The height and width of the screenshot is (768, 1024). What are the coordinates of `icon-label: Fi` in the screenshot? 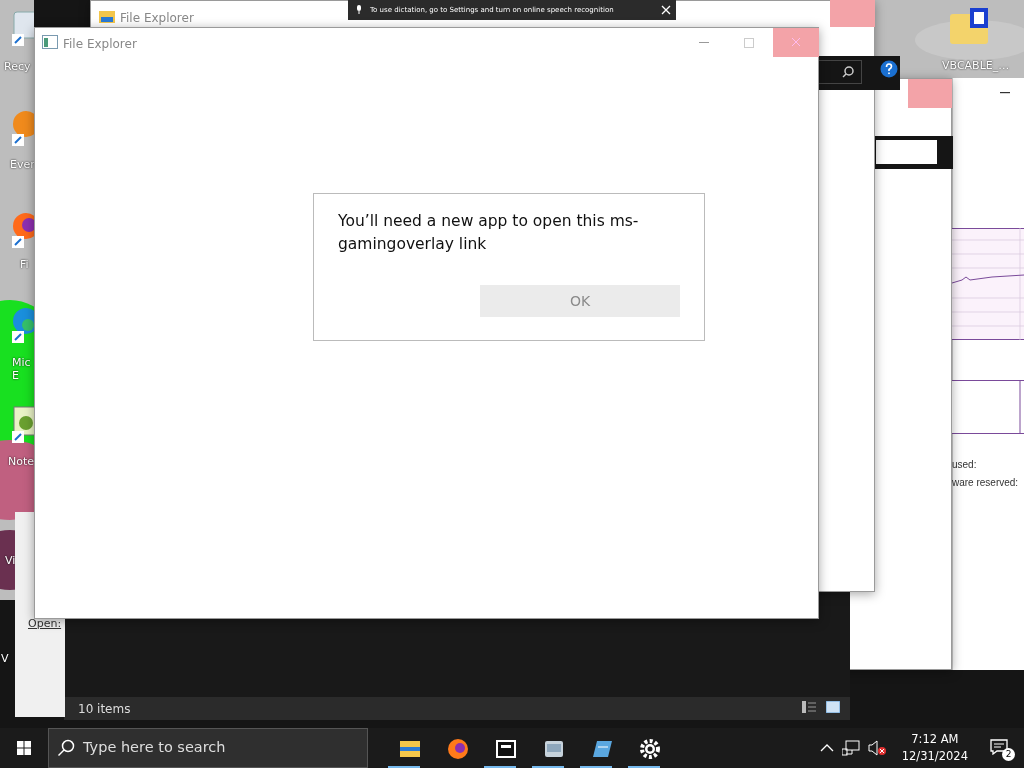 It's located at (24, 264).